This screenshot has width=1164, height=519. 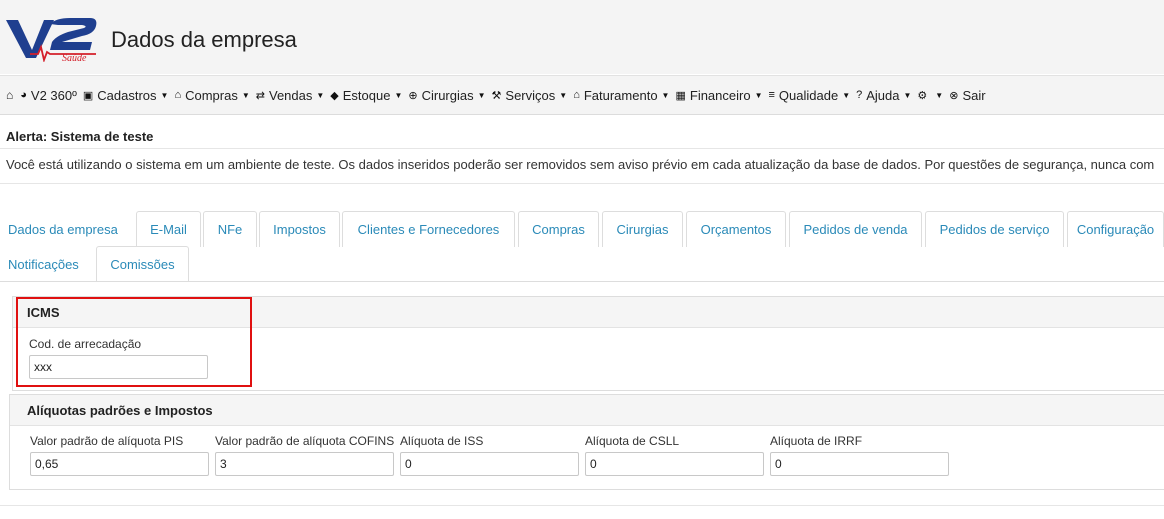 I want to click on icms-heading: ICMS, so click(x=588, y=312).